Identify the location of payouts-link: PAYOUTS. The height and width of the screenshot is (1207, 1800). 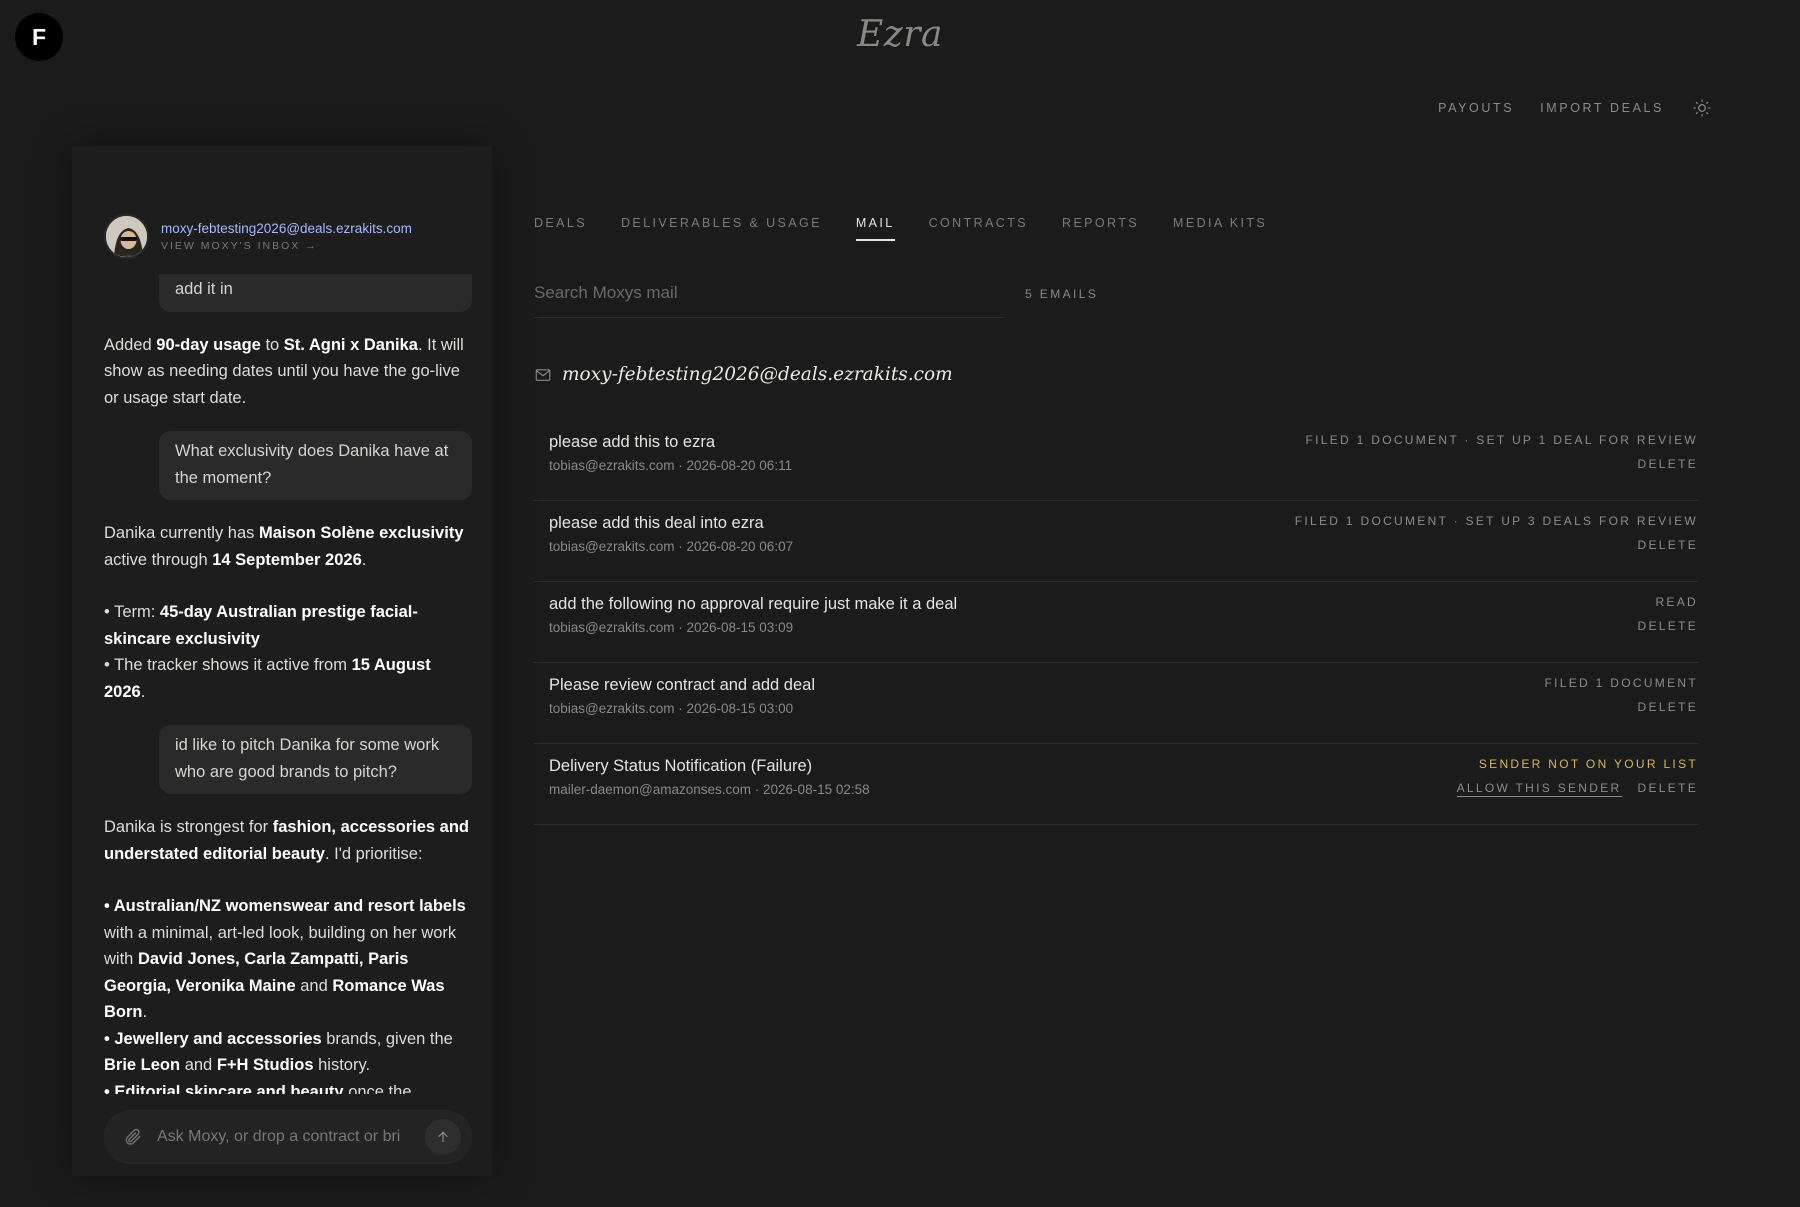
(1476, 108).